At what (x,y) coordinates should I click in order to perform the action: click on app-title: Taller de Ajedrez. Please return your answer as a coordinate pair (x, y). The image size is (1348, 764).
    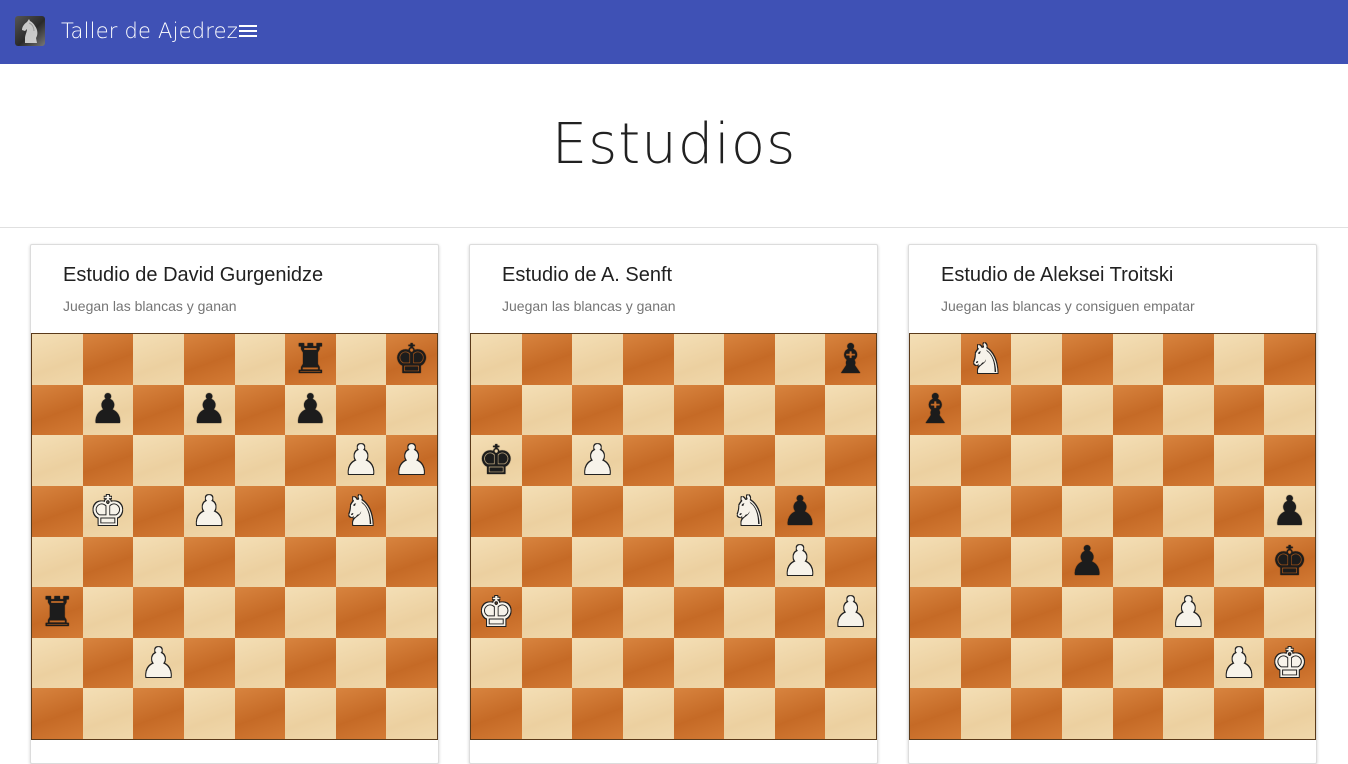
    Looking at the image, I should click on (149, 31).